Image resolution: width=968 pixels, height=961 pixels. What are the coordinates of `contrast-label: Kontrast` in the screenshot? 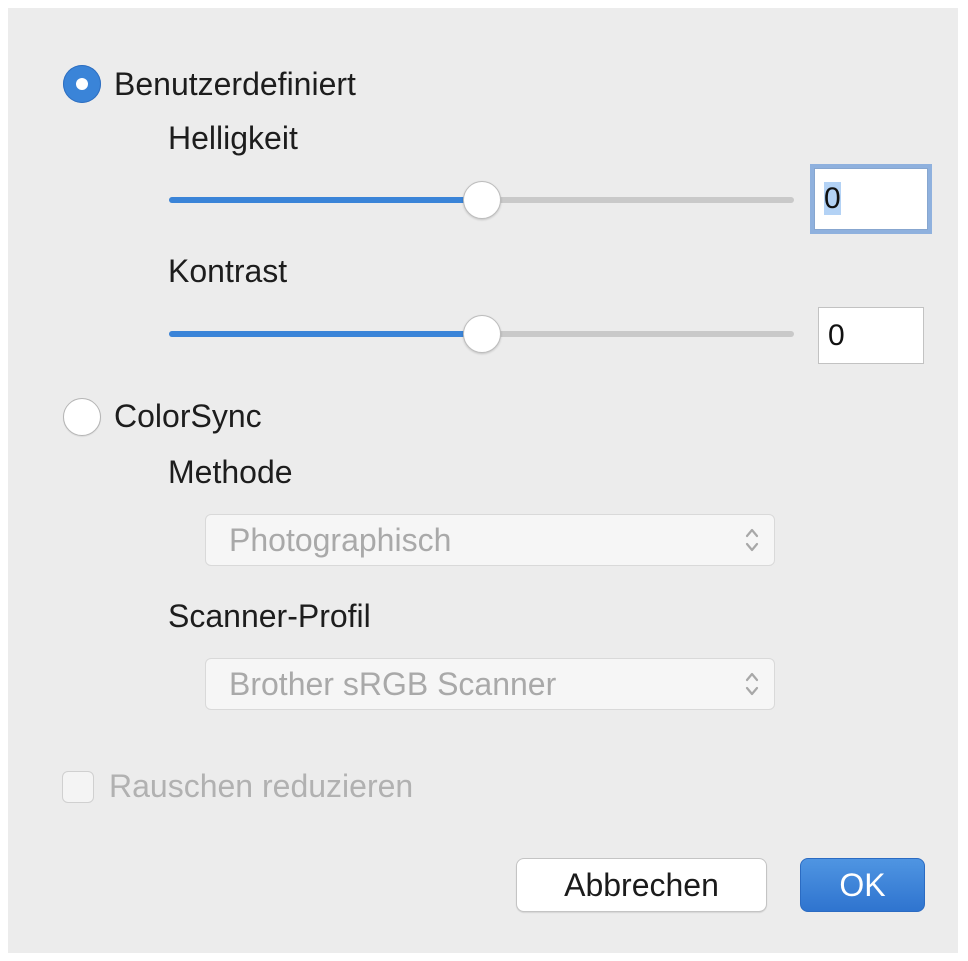 It's located at (228, 271).